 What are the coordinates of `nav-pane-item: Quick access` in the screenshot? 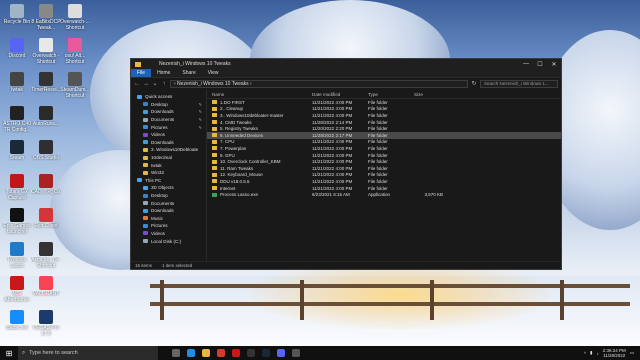 It's located at (168, 97).